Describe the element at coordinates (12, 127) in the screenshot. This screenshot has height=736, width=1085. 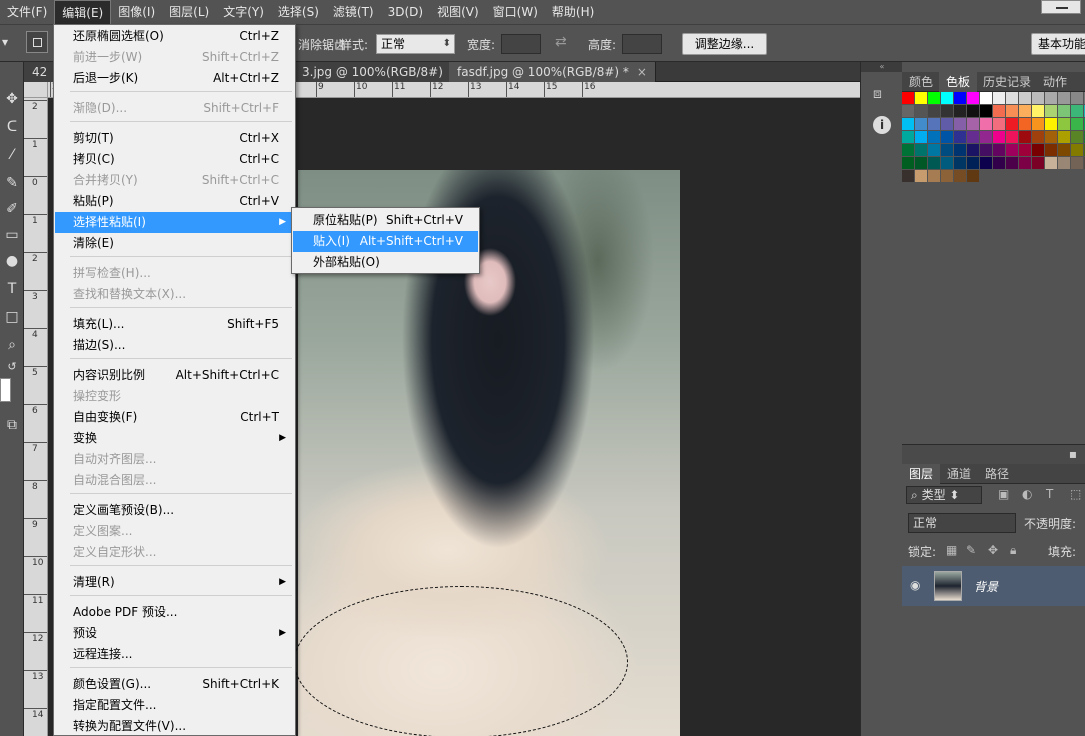
I see `lasso-tool-icon: ᑕ` at that location.